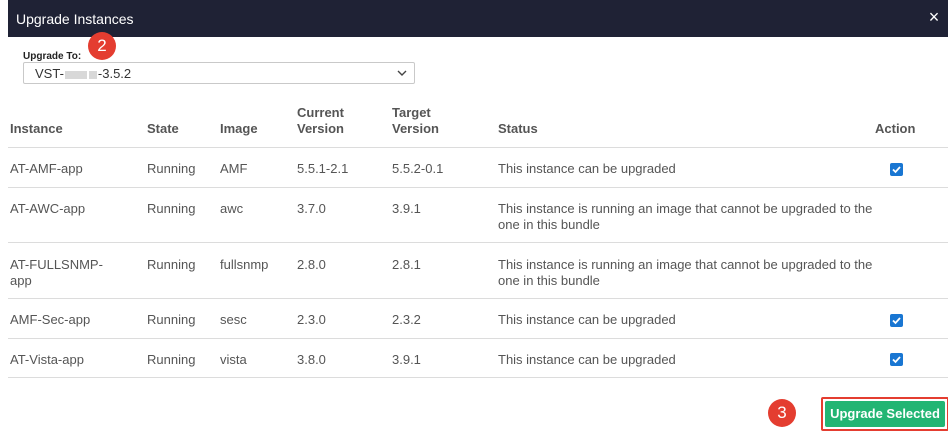  What do you see at coordinates (311, 359) in the screenshot?
I see `cell-current-version: 3.8.0` at bounding box center [311, 359].